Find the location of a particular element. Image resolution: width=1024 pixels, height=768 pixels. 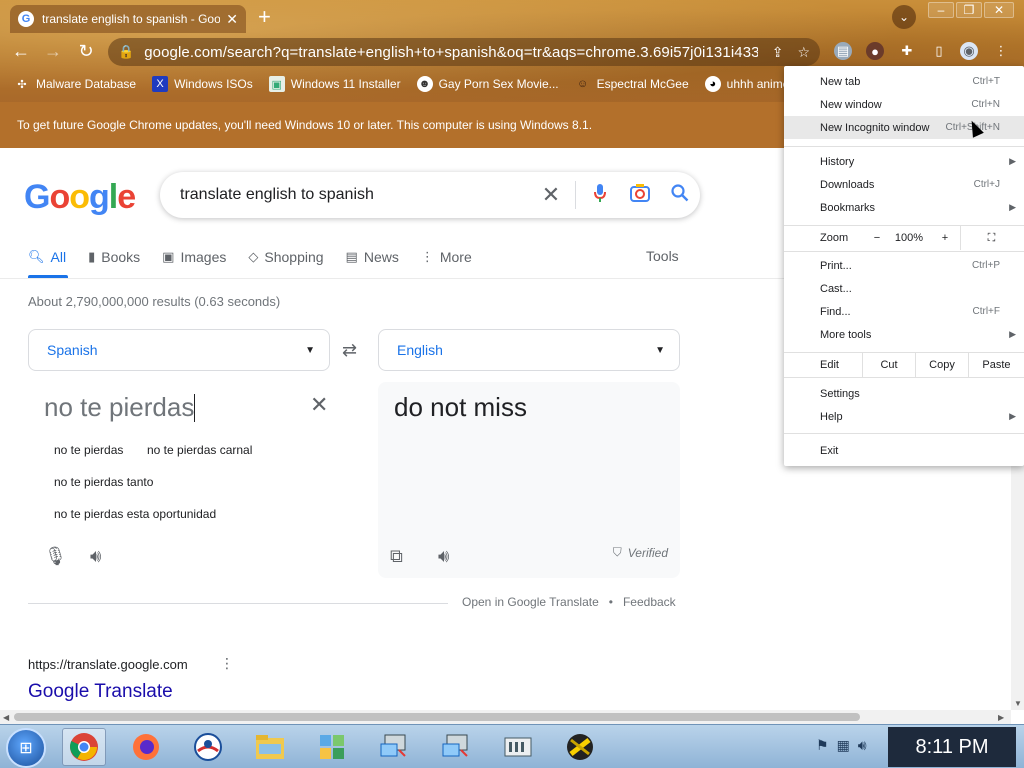

menu-new-window: New window Ctrl+N is located at coordinates (904, 104).